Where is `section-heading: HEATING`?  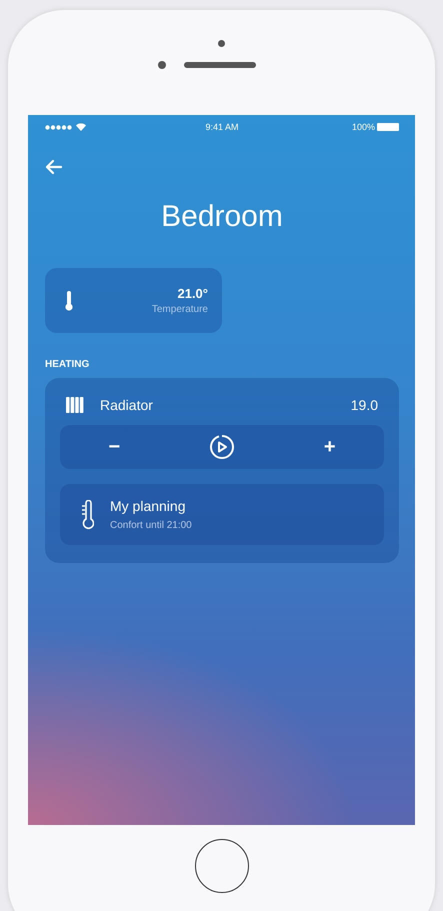
section-heading: HEATING is located at coordinates (67, 364).